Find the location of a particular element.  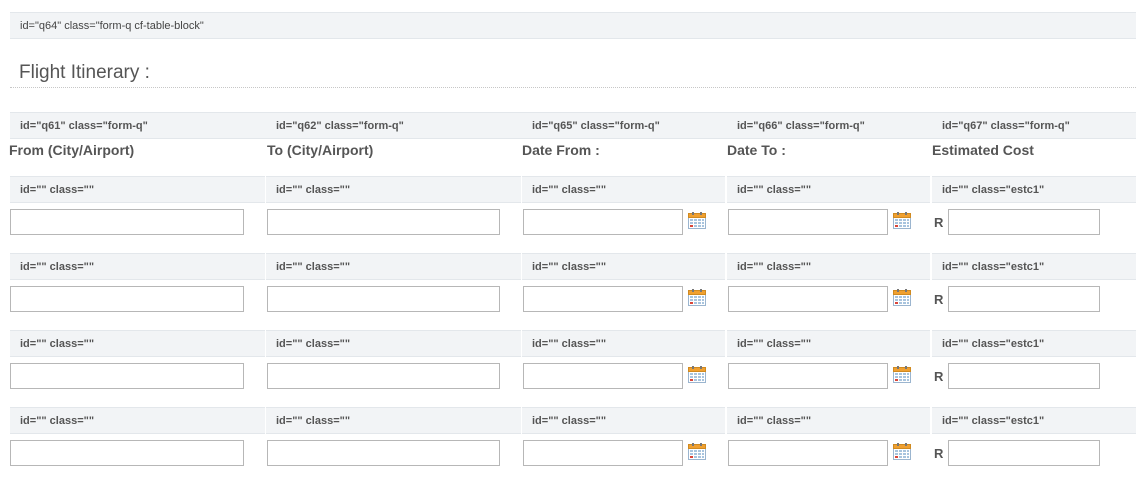

column-header-from: From (City/Airport) is located at coordinates (72, 150).